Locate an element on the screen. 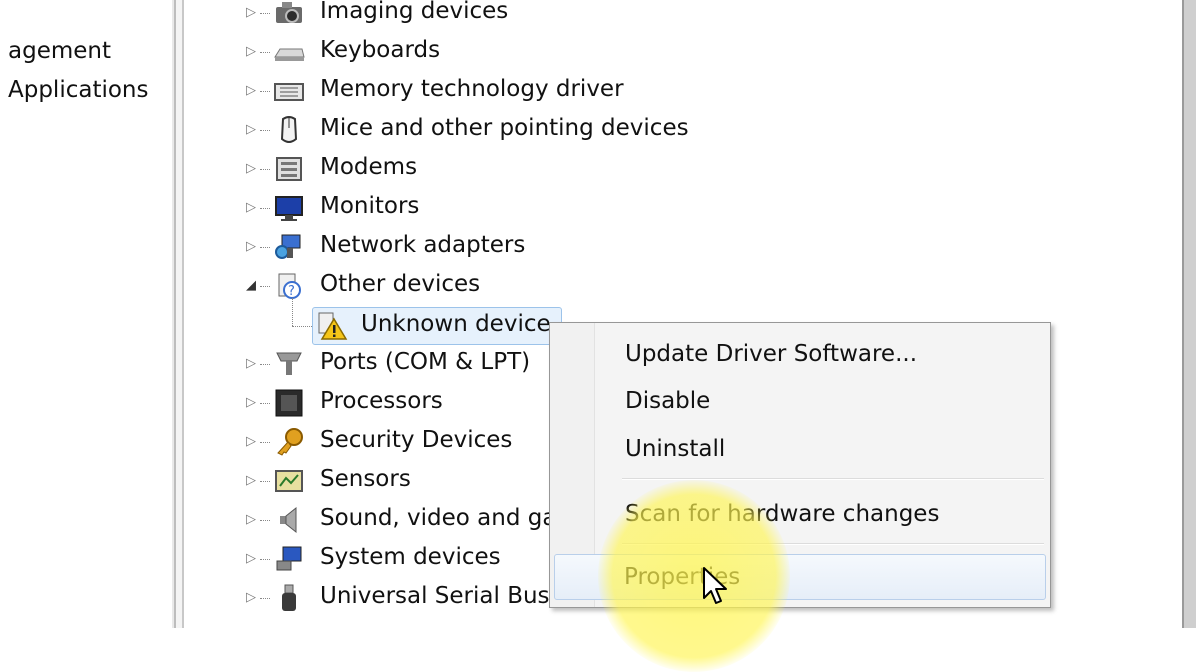  tree-item-imaging-devices: ▷ Imaging devices is located at coordinates (684, 16).